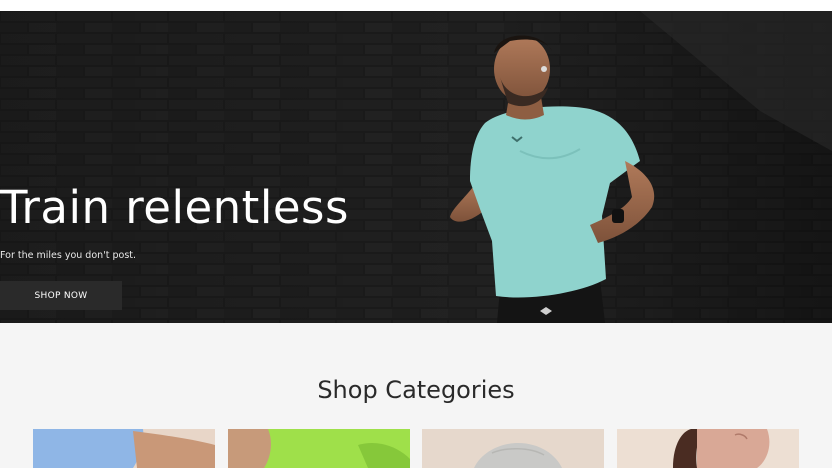 The width and height of the screenshot is (832, 468). What do you see at coordinates (68, 255) in the screenshot?
I see `hero-subtitle: For the miles you don't post.` at bounding box center [68, 255].